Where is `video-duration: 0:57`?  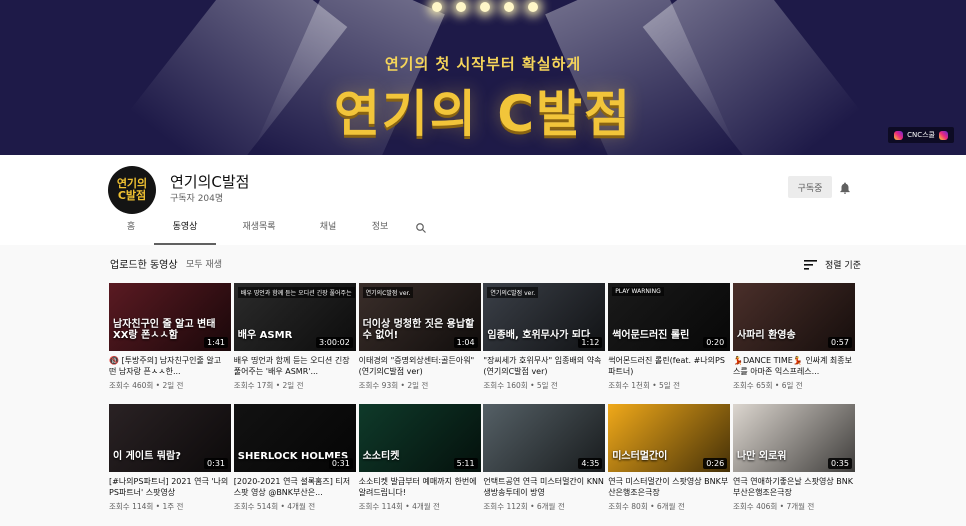
video-duration: 0:57 is located at coordinates (840, 342).